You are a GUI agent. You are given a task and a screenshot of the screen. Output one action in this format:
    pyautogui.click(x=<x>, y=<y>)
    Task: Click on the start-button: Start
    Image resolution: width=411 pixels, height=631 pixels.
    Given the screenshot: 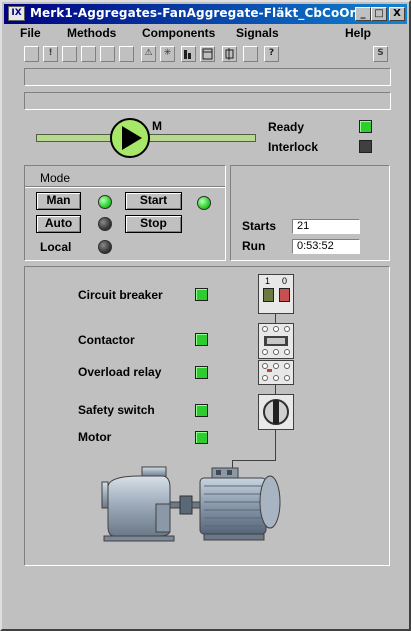 What is the action you would take?
    pyautogui.click(x=153, y=201)
    